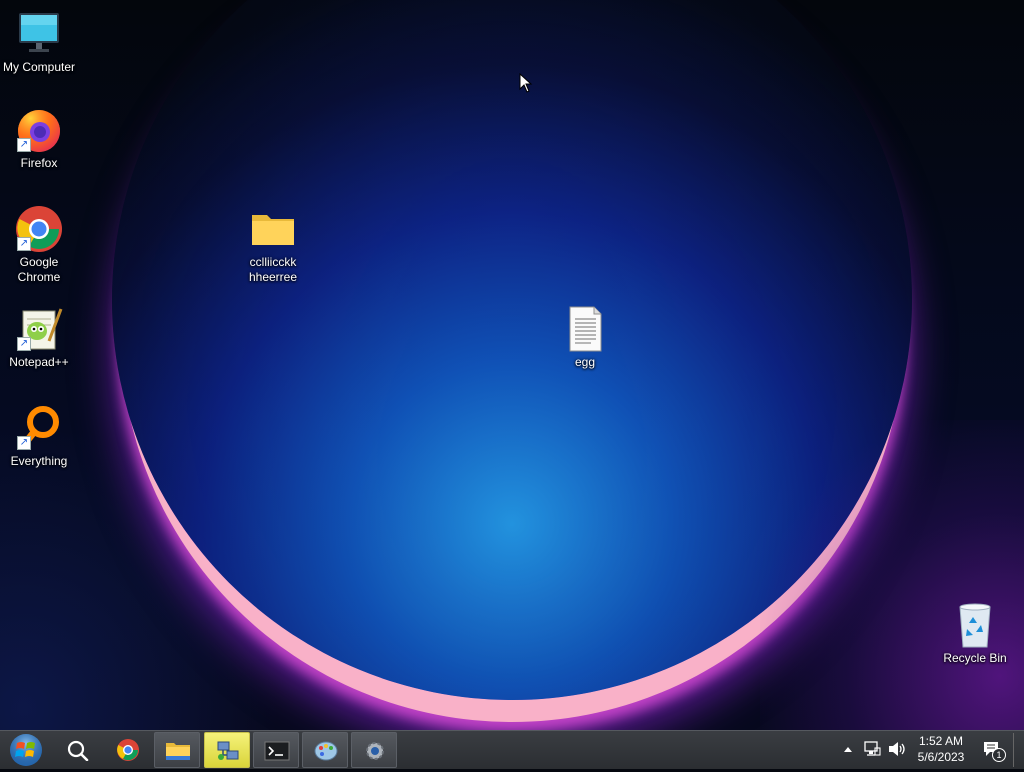 This screenshot has width=1024, height=772. What do you see at coordinates (585, 329) in the screenshot?
I see `text-file-icon` at bounding box center [585, 329].